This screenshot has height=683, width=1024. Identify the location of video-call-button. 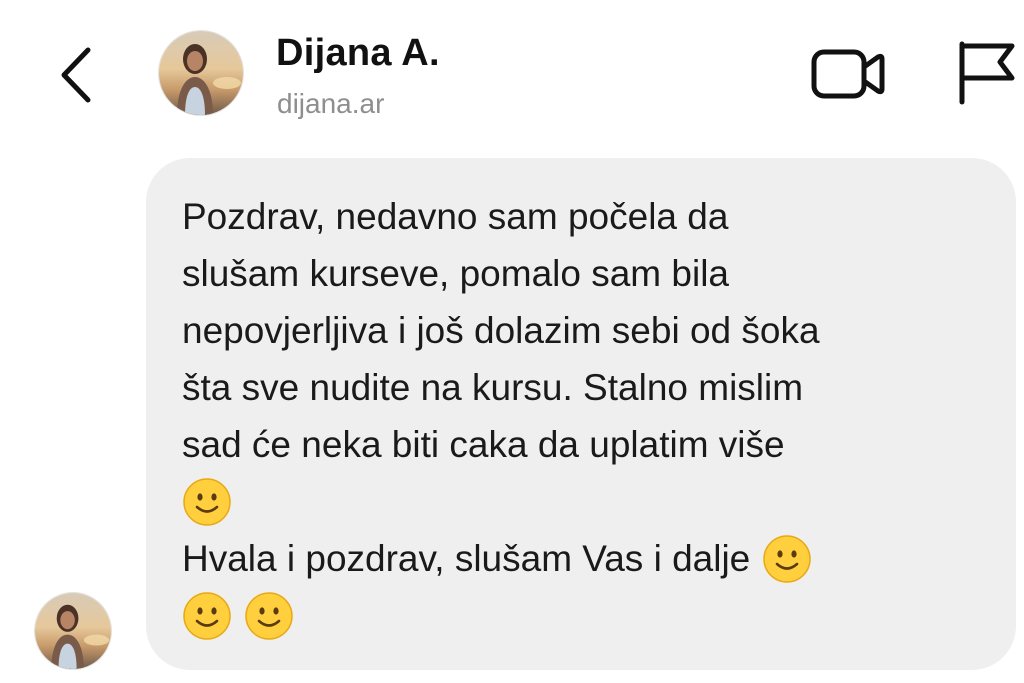
(848, 73).